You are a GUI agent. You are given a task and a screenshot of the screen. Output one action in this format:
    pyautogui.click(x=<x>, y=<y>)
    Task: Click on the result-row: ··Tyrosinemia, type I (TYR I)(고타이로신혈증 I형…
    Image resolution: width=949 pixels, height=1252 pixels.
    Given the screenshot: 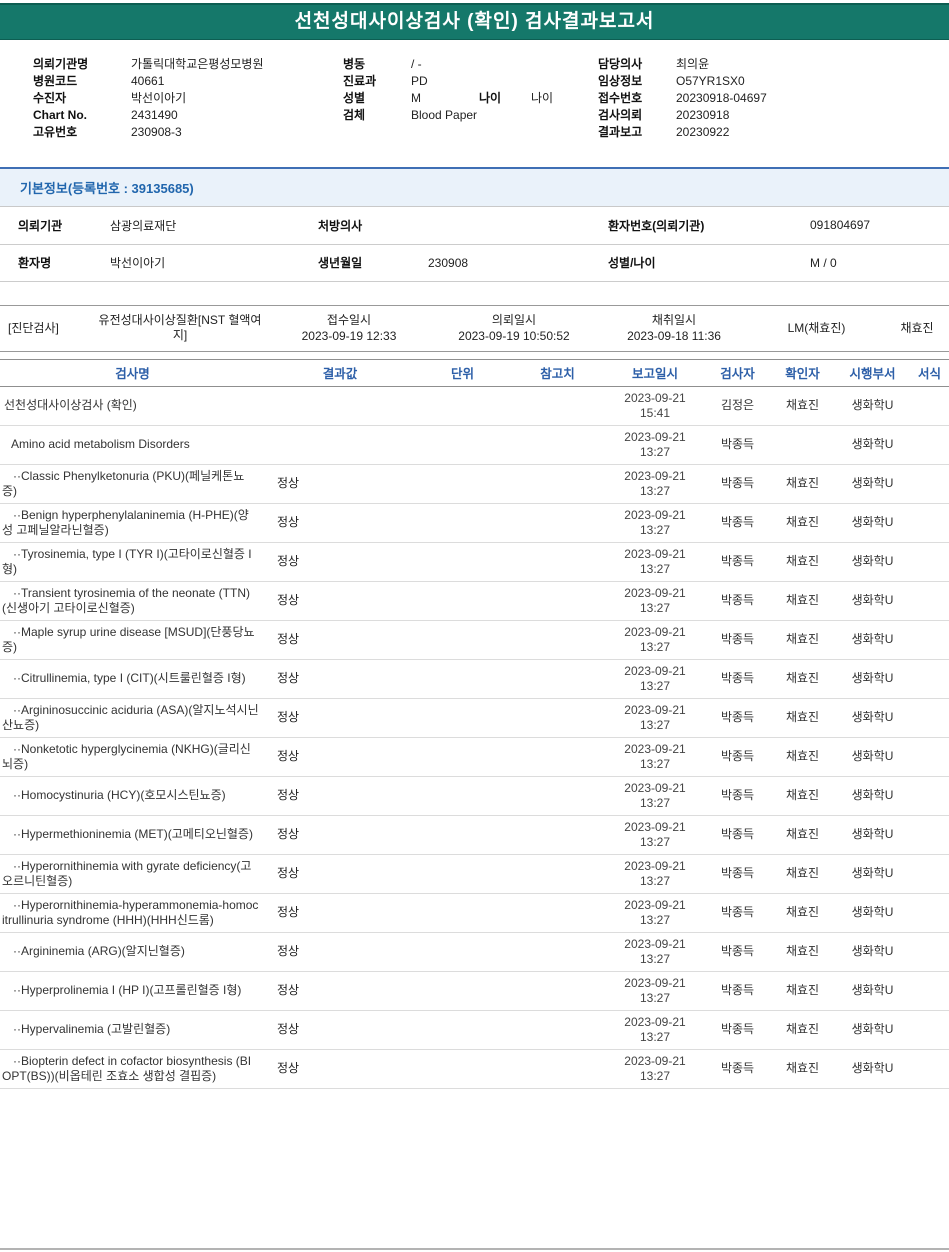 What is the action you would take?
    pyautogui.click(x=474, y=562)
    